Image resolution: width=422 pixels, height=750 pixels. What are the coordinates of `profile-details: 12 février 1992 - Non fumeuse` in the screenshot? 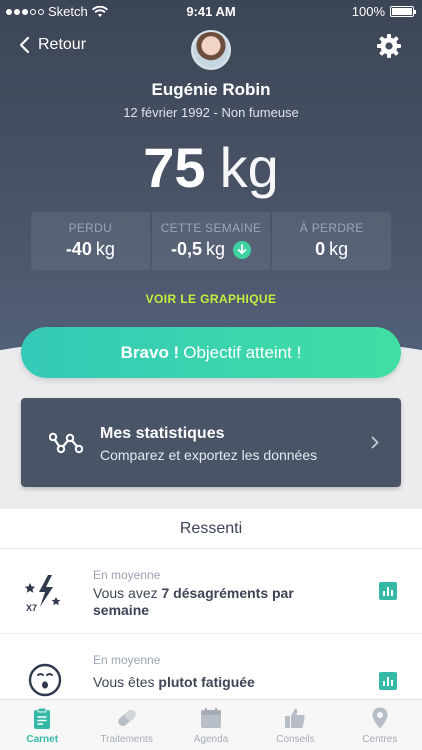 It's located at (211, 112).